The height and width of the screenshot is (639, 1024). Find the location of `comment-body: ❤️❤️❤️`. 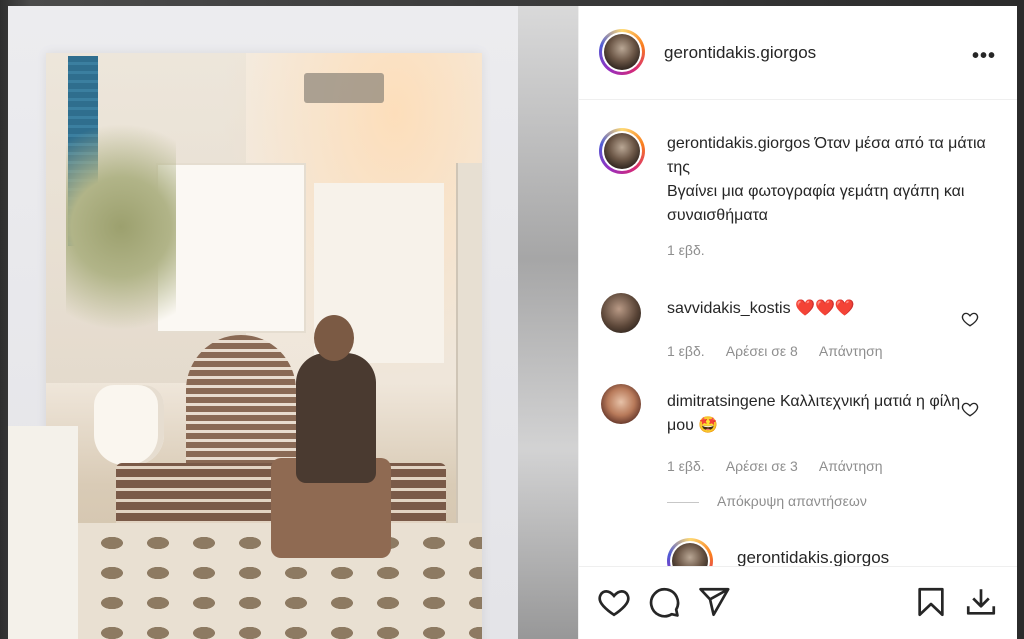

comment-body: ❤️❤️❤️ is located at coordinates (822, 308).